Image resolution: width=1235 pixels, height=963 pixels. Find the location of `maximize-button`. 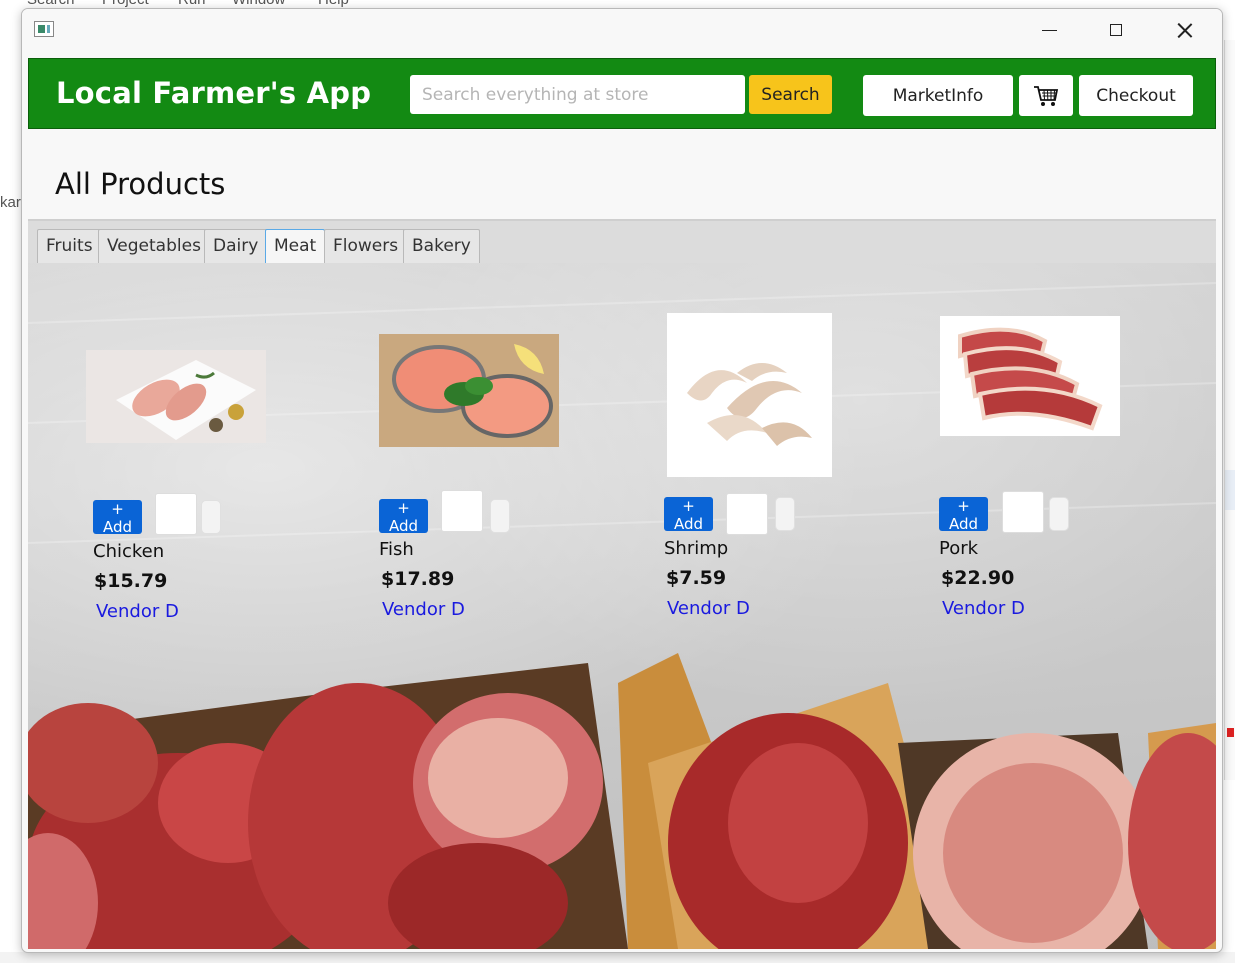

maximize-button is located at coordinates (1117, 31).